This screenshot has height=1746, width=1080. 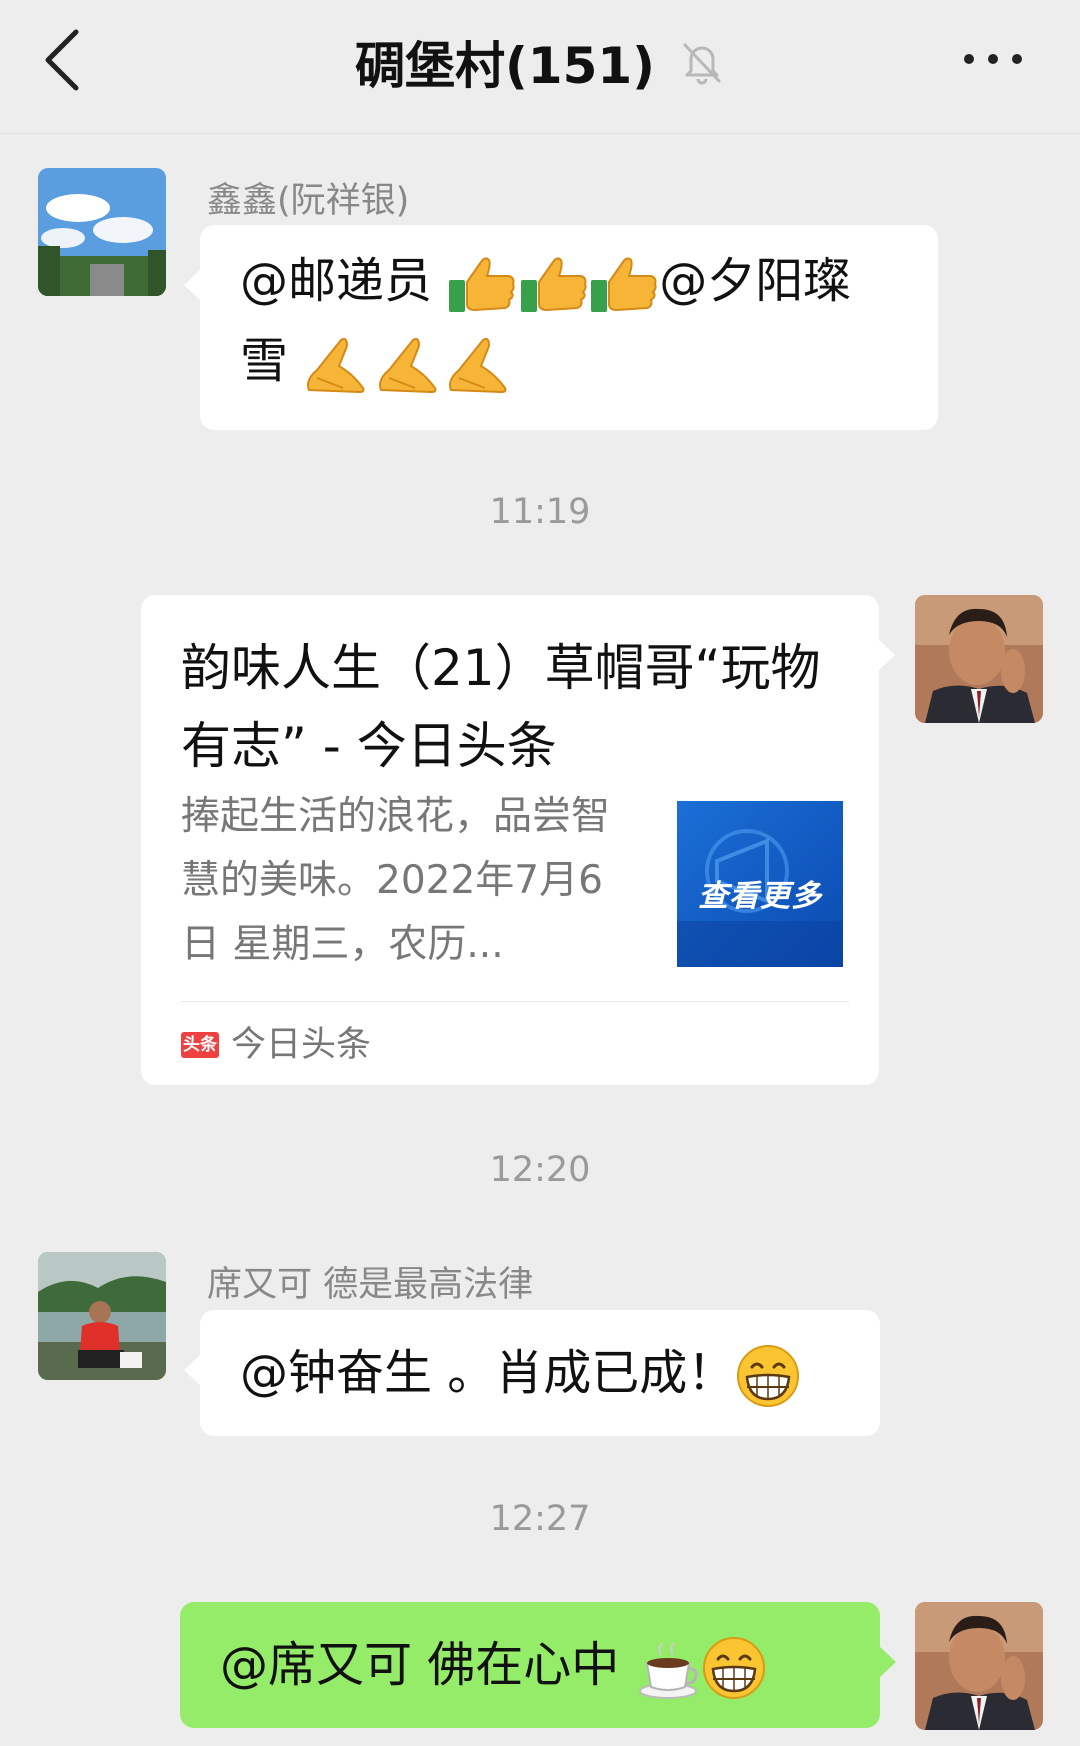 I want to click on more-options-button, so click(x=993, y=59).